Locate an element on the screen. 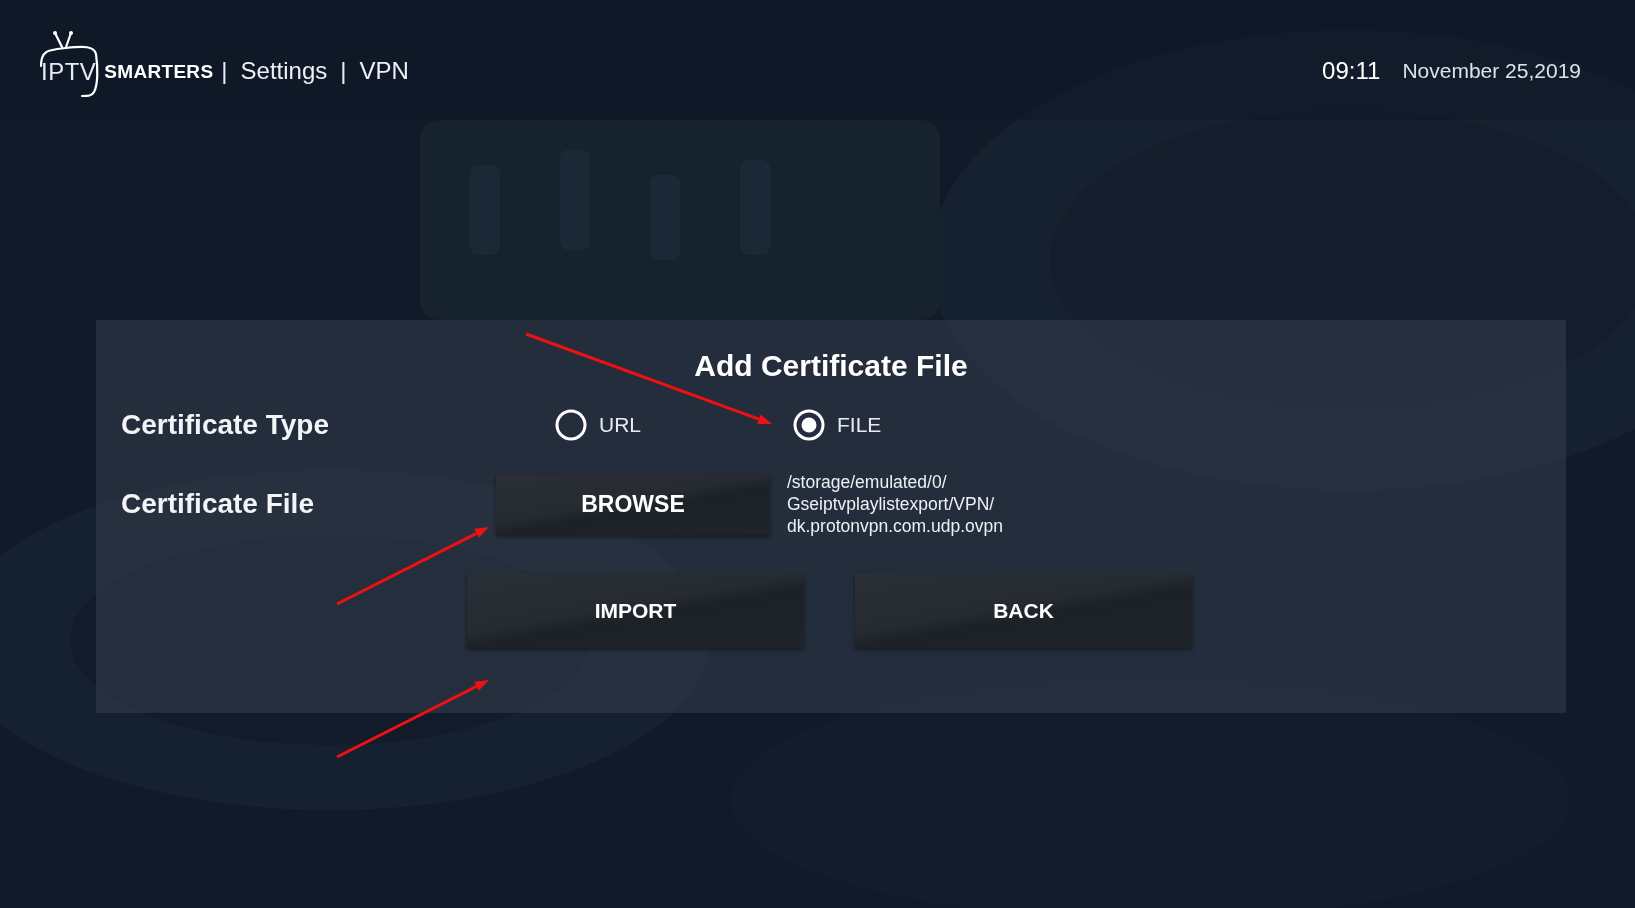 Image resolution: width=1635 pixels, height=908 pixels. field-label: Certificate File is located at coordinates (218, 504).